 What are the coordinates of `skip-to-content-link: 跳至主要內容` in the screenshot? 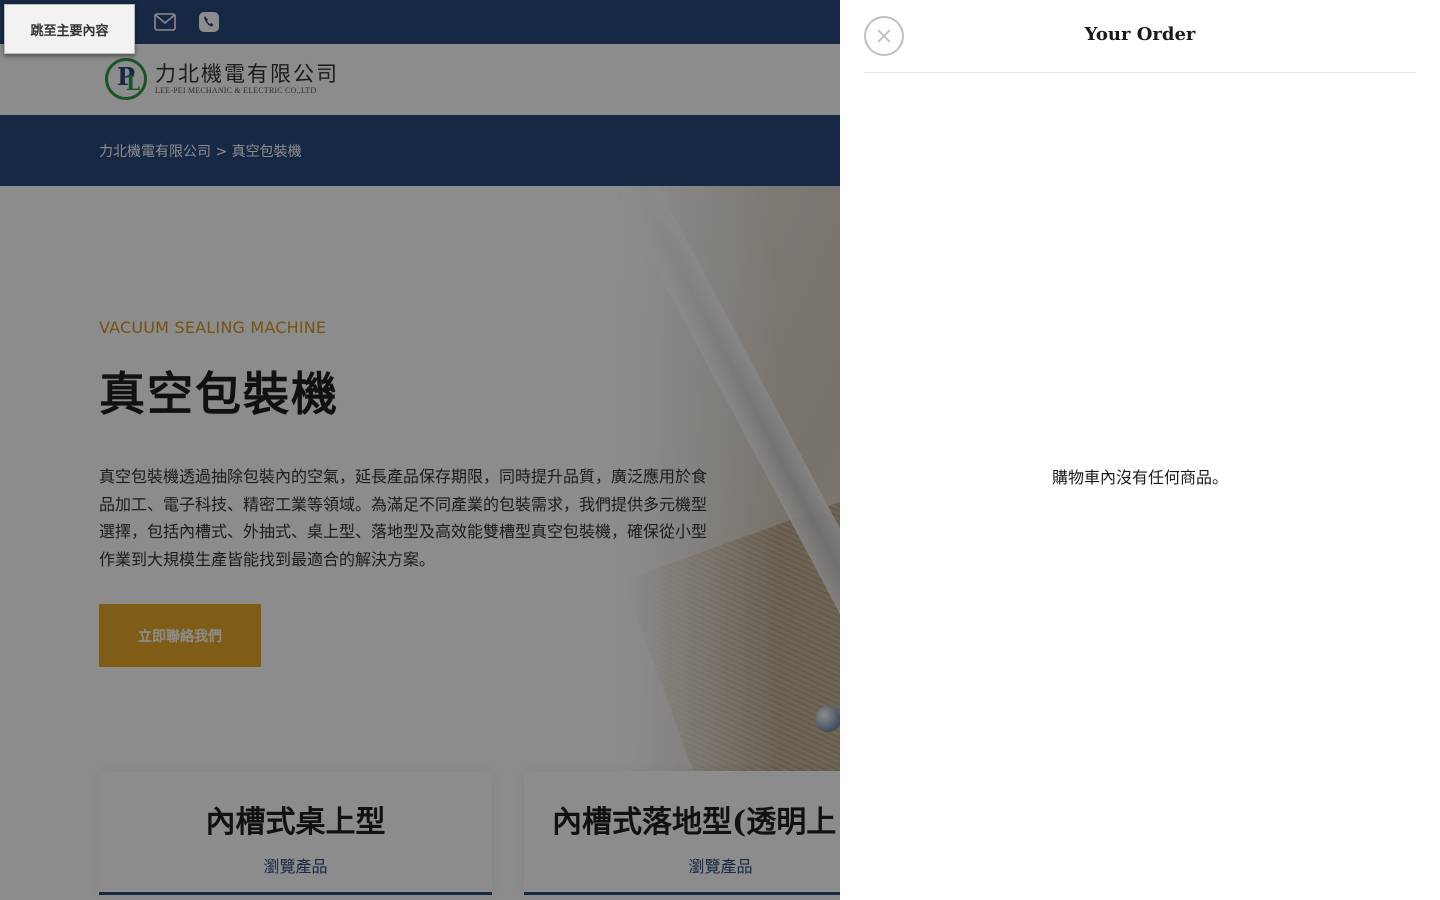 It's located at (69, 29).